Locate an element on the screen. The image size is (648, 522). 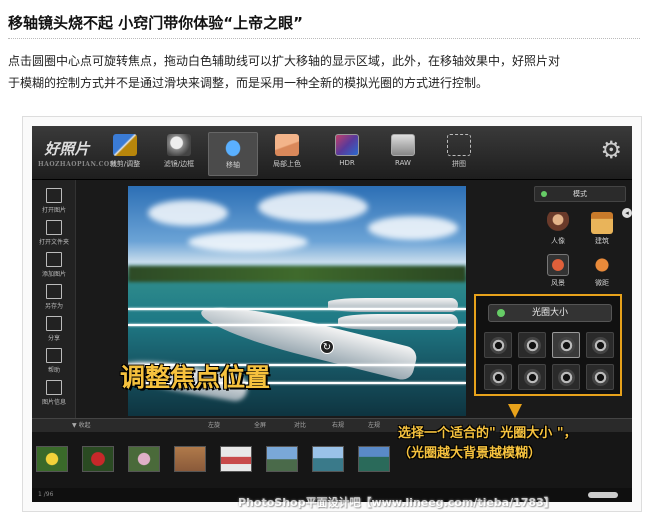
mode-header-label: 模式 is located at coordinates (580, 194).